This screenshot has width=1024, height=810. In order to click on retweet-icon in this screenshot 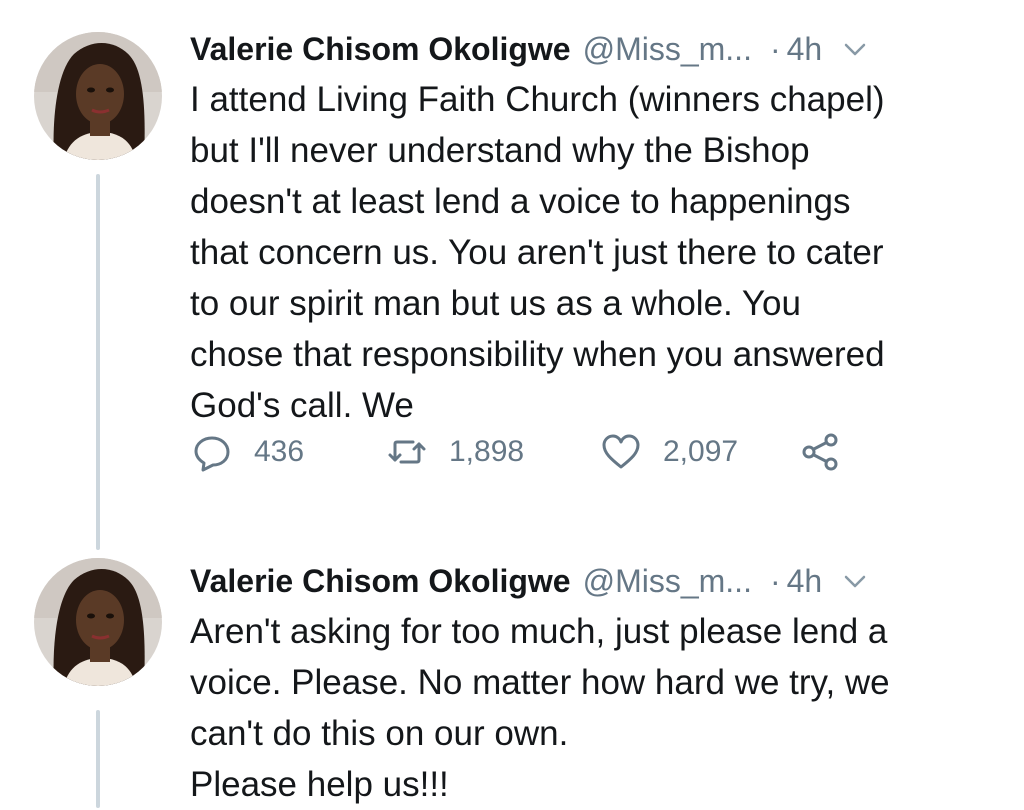, I will do `click(407, 452)`.